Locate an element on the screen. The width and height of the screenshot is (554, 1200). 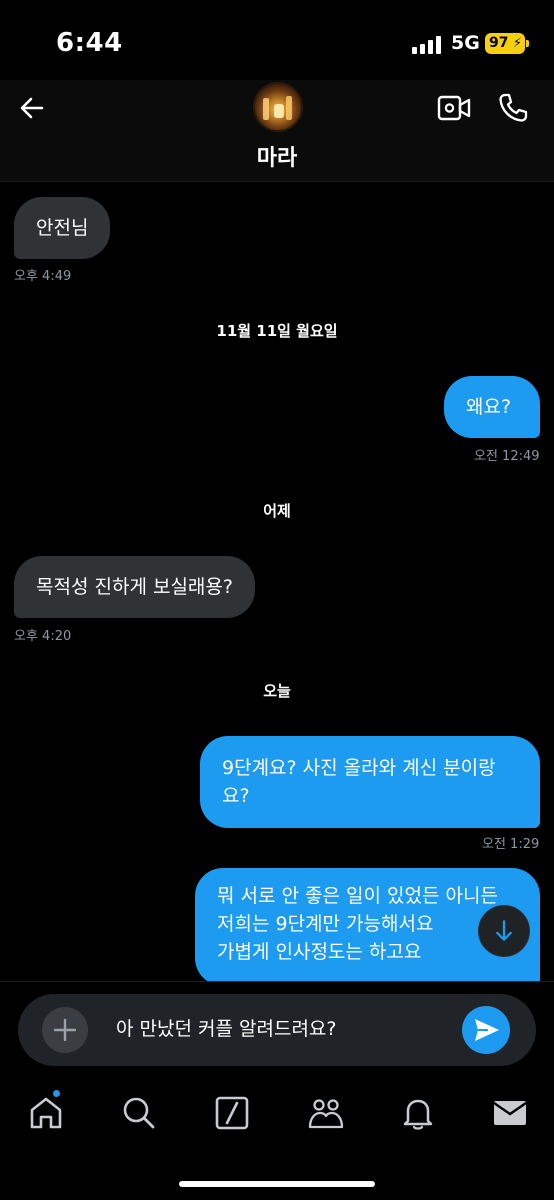
search-icon is located at coordinates (139, 1113).